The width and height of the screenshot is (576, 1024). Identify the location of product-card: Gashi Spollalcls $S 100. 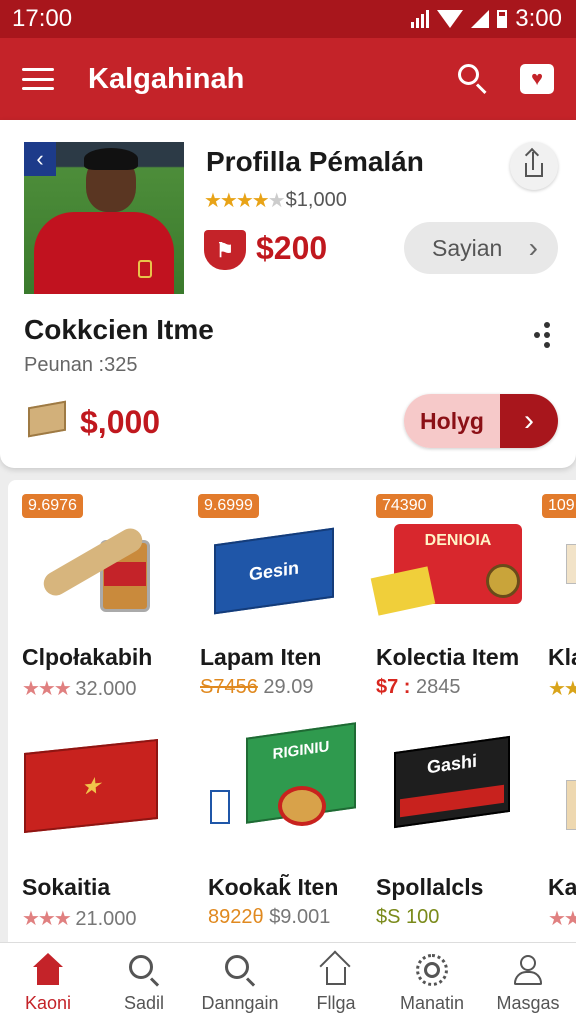
(449, 826).